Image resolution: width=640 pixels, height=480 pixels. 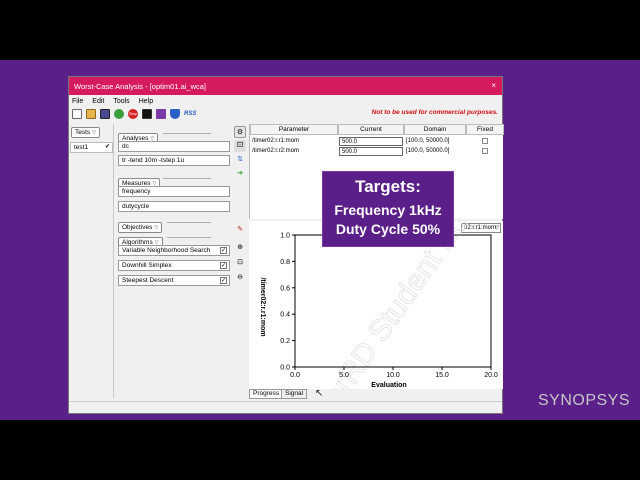 What do you see at coordinates (240, 174) in the screenshot?
I see `export-icon: ➔` at bounding box center [240, 174].